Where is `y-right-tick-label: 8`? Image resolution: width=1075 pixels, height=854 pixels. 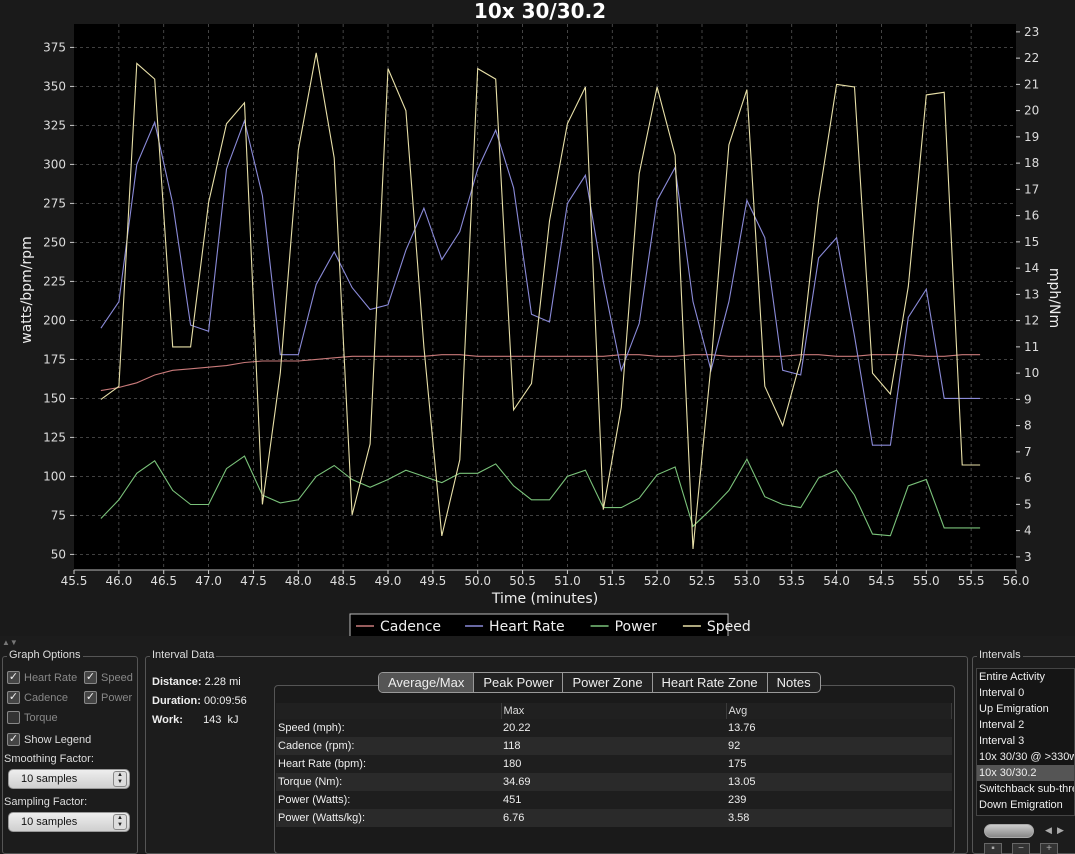
y-right-tick-label: 8 is located at coordinates (1028, 426).